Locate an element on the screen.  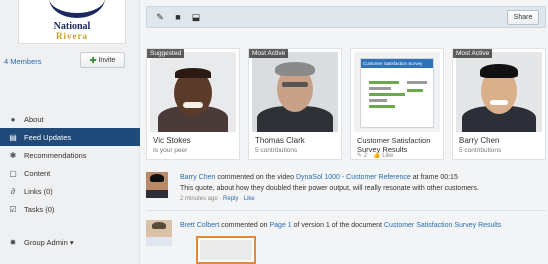
author-link: Barry Chen is located at coordinates (197, 177).